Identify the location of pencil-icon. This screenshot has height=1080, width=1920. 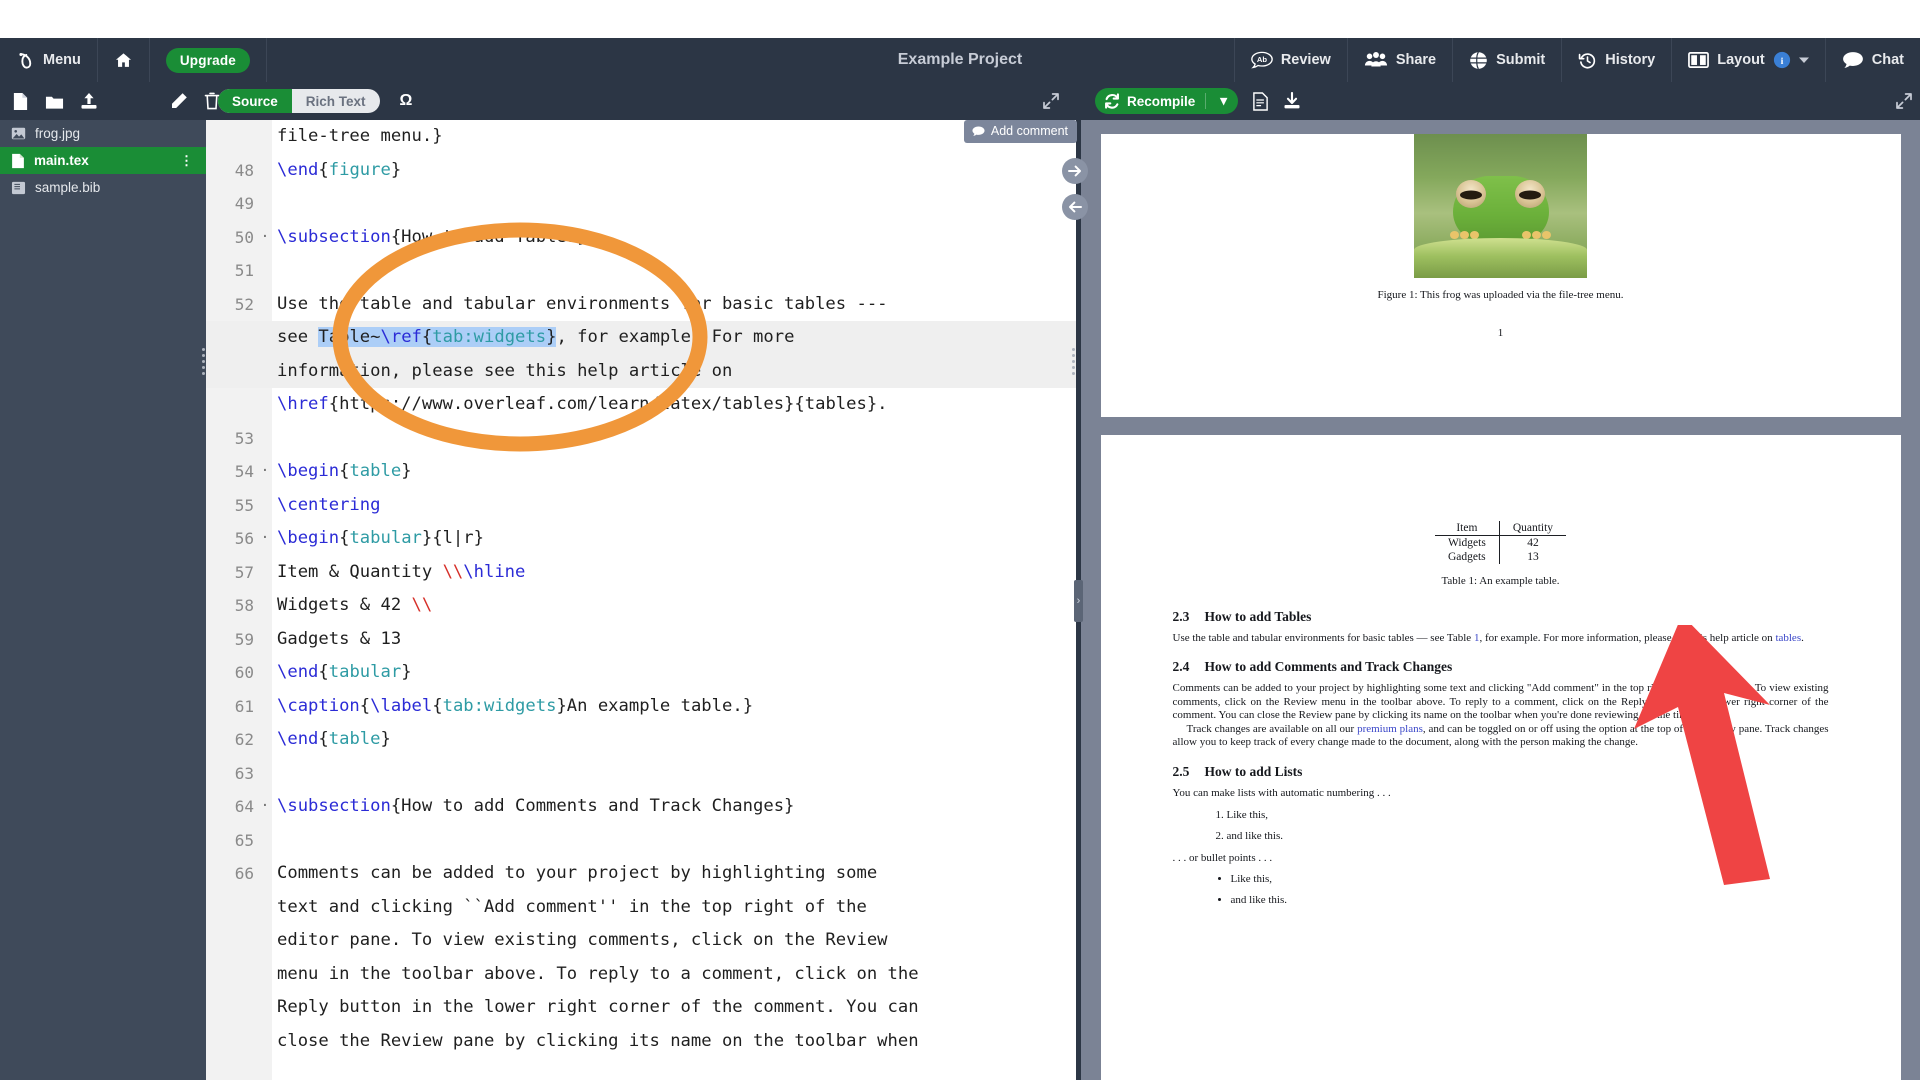
(179, 101).